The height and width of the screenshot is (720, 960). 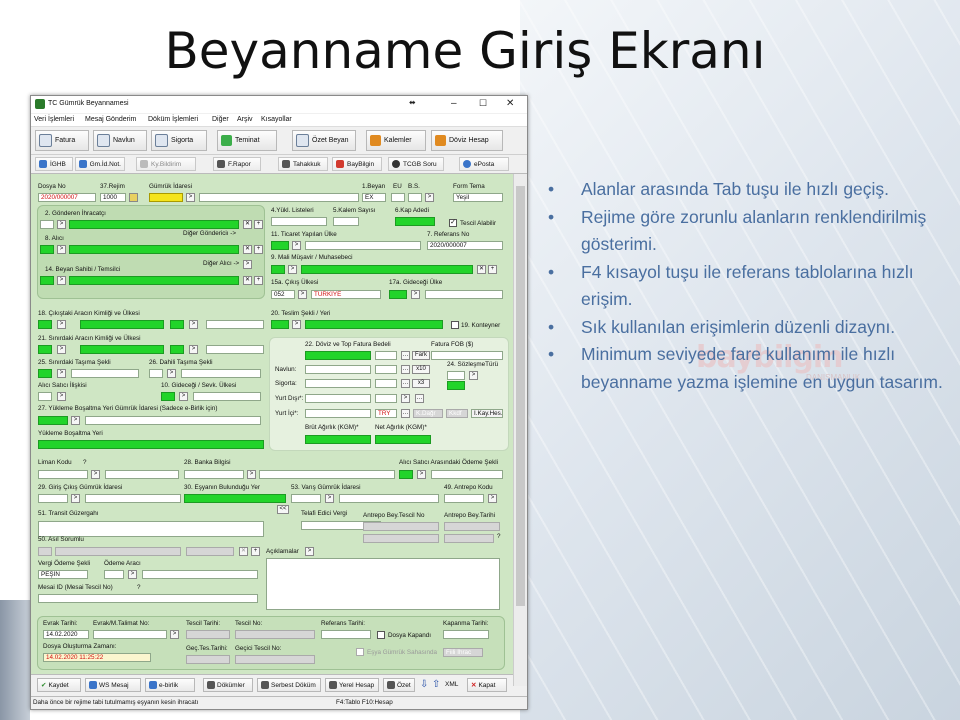 What do you see at coordinates (66, 634) in the screenshot?
I see `evrak-tarihi-field: 14.02.2020` at bounding box center [66, 634].